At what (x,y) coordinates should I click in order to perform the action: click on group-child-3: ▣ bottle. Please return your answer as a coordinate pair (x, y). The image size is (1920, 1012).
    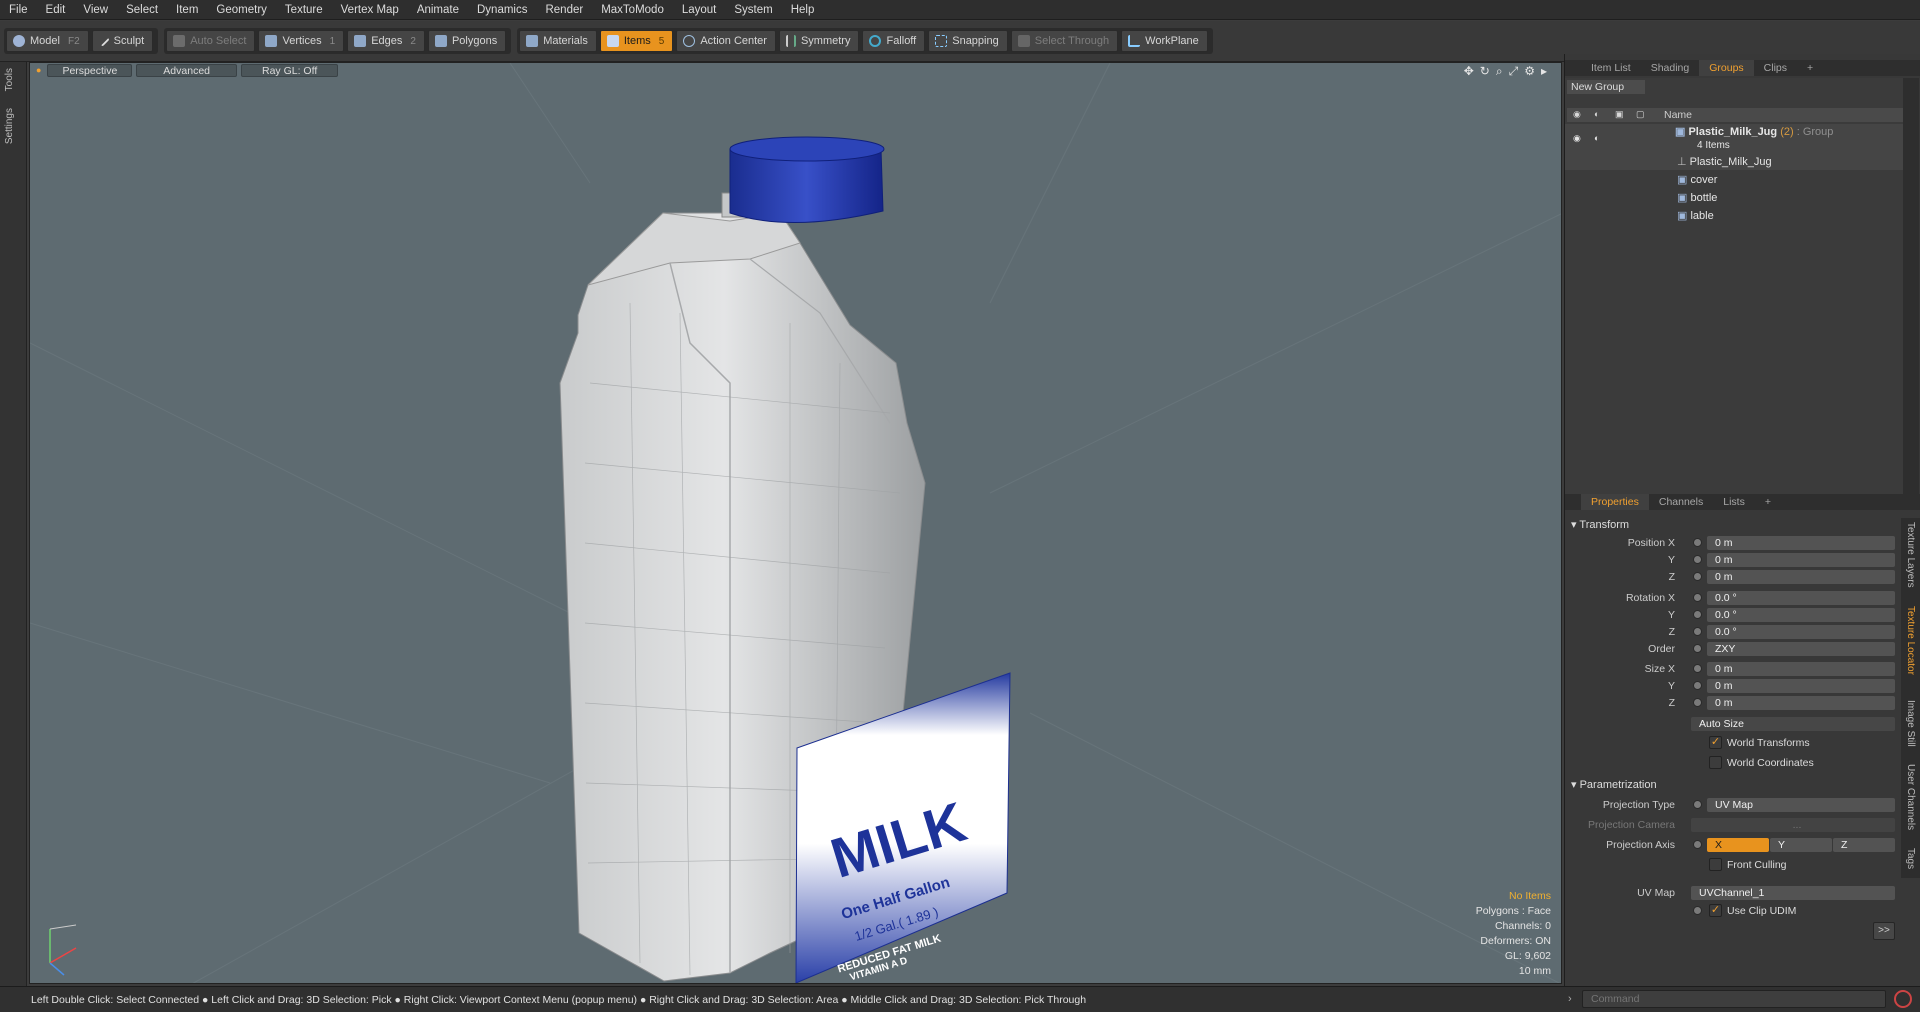
    Looking at the image, I should click on (1697, 198).